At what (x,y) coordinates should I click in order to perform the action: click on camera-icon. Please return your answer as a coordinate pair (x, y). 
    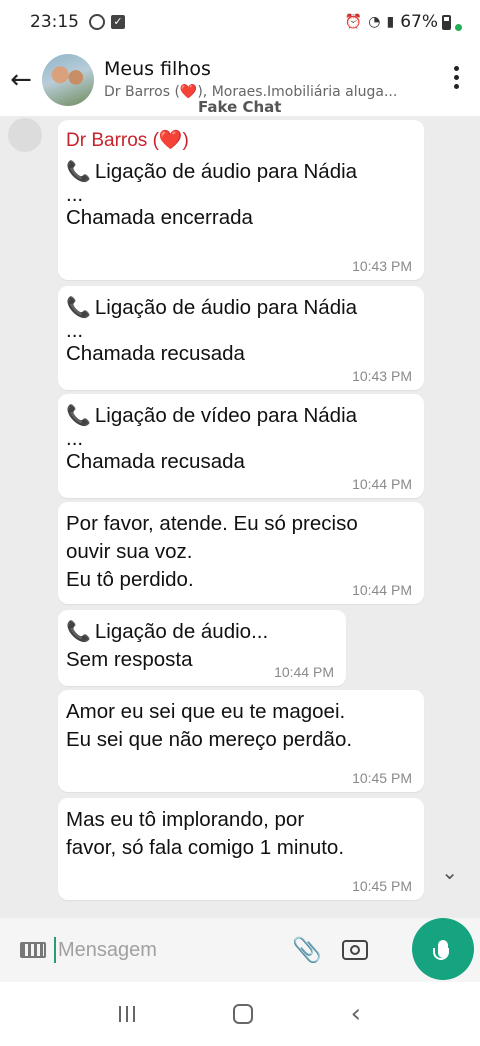
    Looking at the image, I should click on (354, 950).